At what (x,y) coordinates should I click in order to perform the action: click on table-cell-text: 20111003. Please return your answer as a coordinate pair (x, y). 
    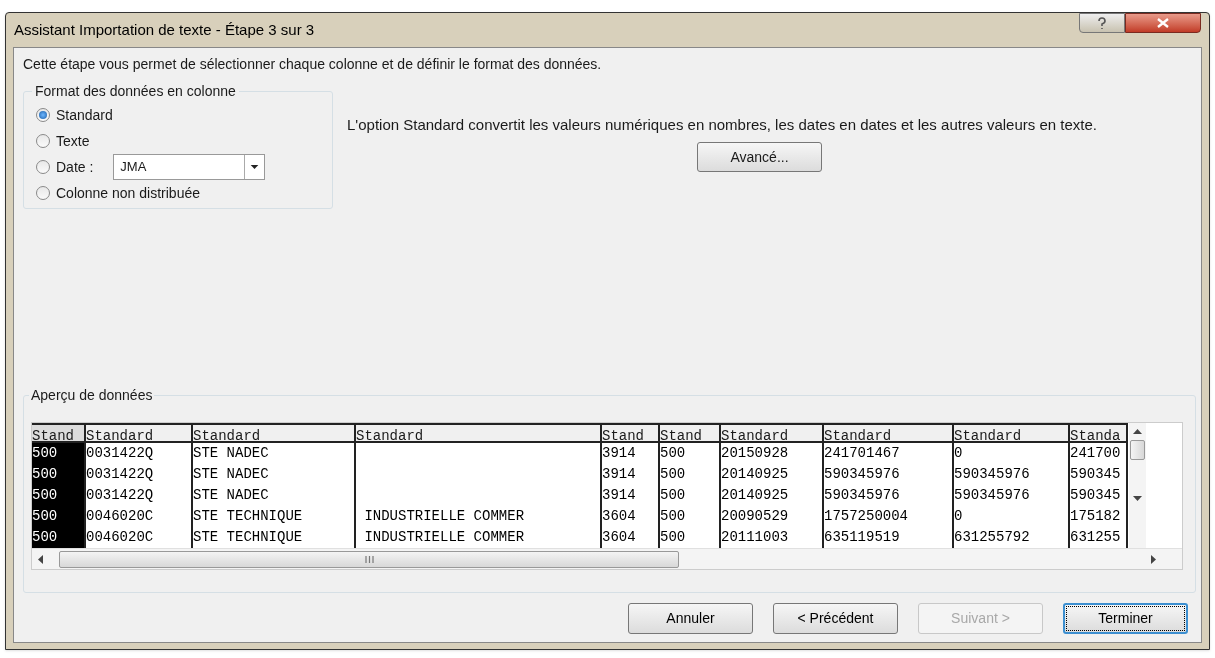
    Looking at the image, I should click on (755, 537).